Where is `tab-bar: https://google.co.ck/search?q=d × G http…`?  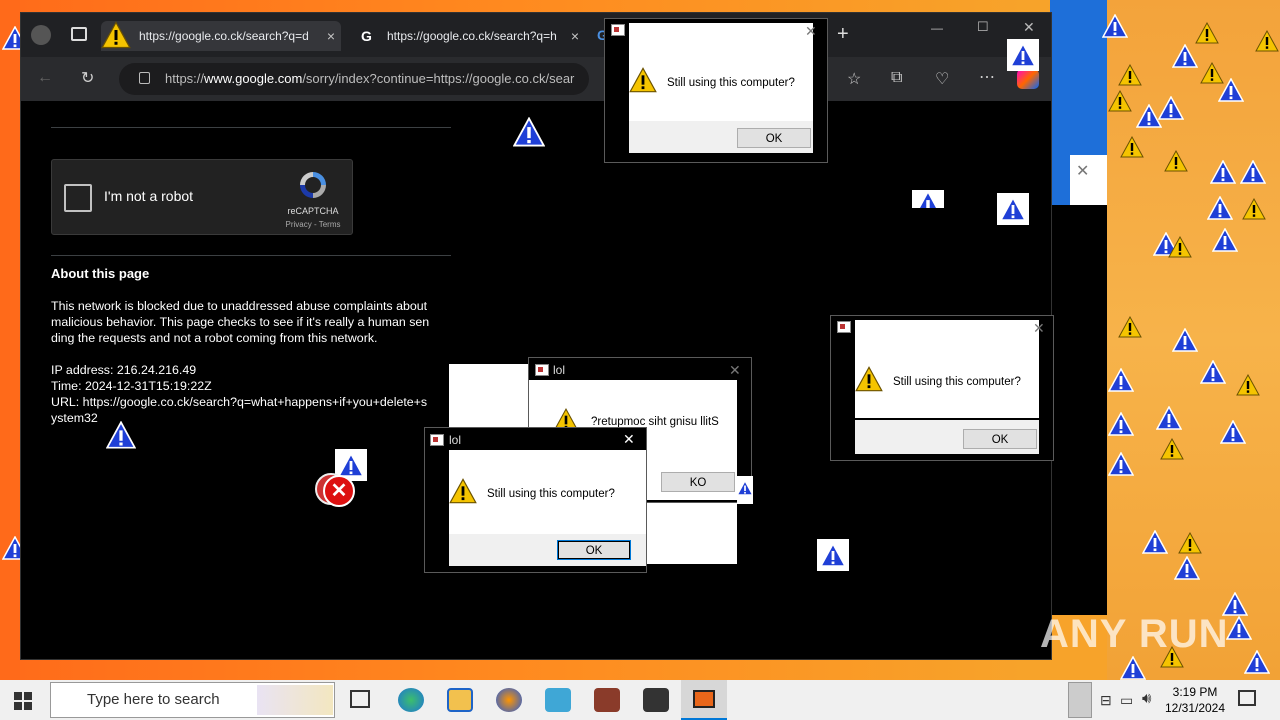
tab-bar: https://google.co.ck/search?q=d × G http… is located at coordinates (536, 35).